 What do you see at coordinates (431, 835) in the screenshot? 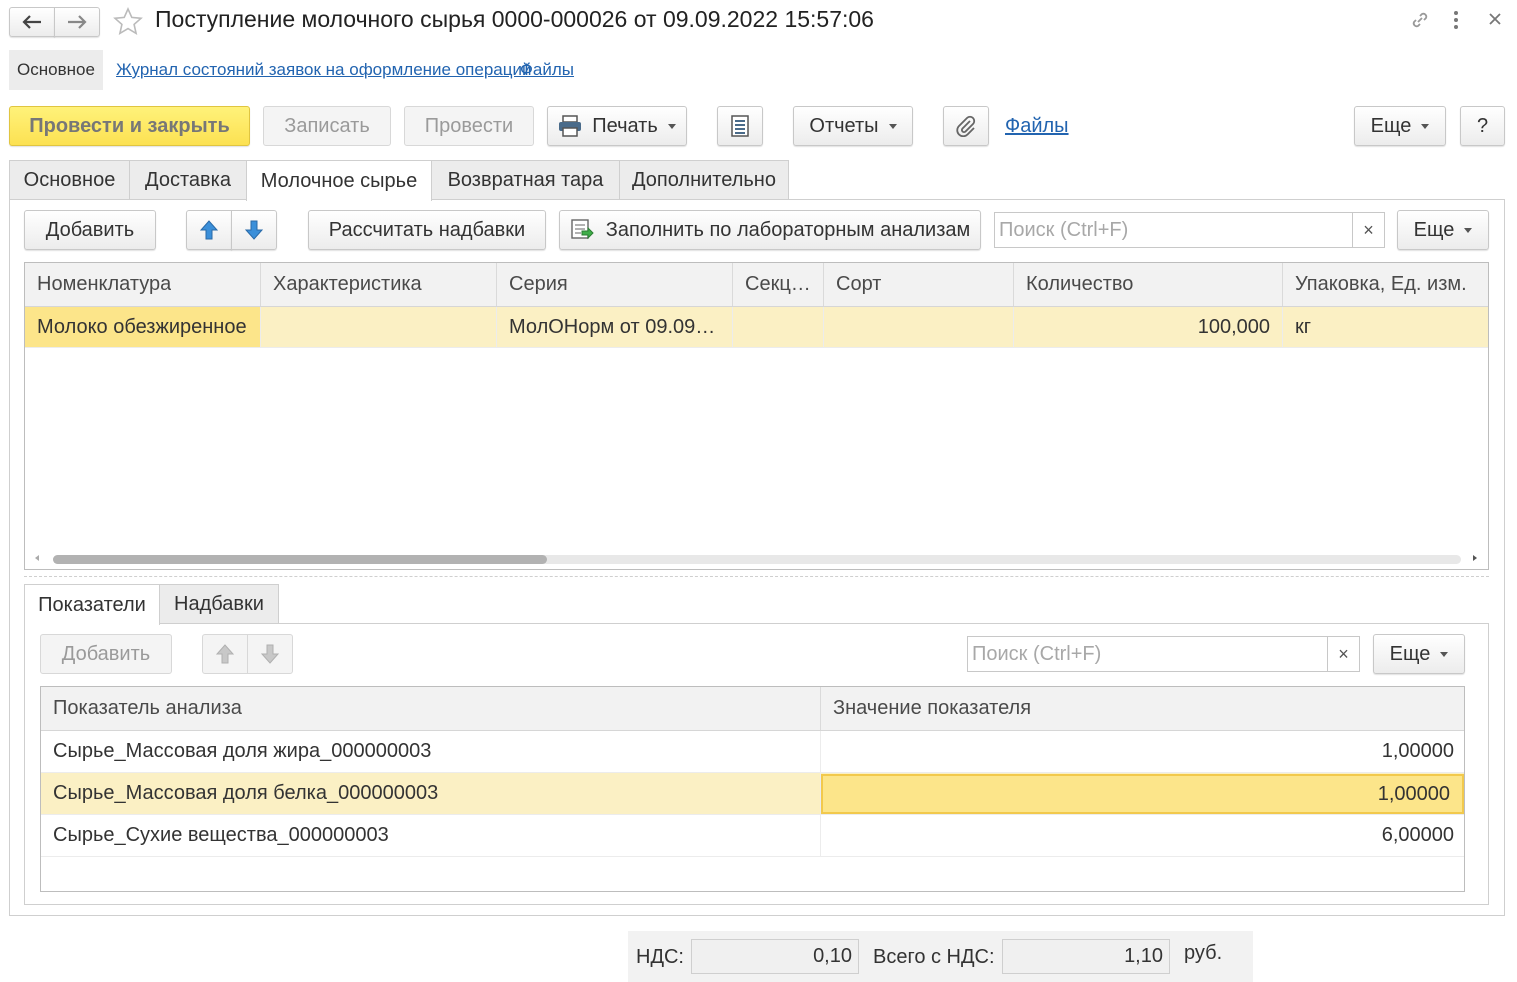
I see `cell-indicator: Сырье_Сухие вещества_000000003` at bounding box center [431, 835].